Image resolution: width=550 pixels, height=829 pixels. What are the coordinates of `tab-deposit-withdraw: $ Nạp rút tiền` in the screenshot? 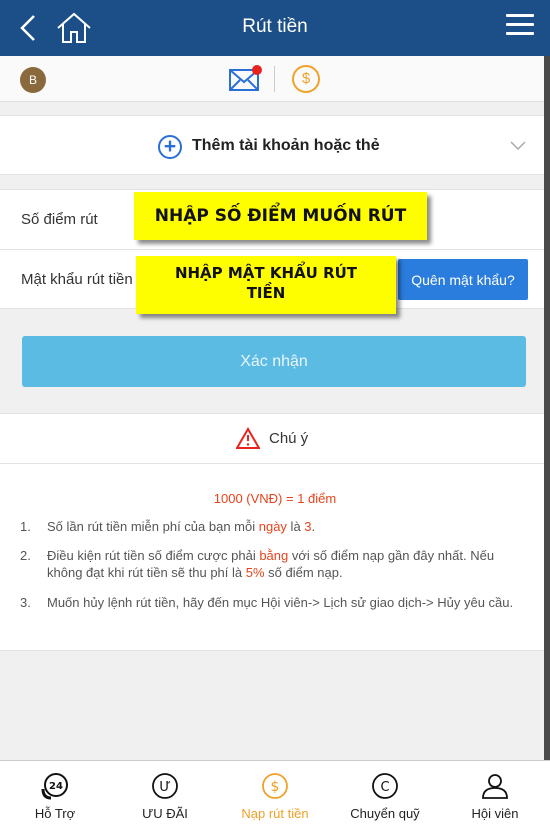 It's located at (275, 795).